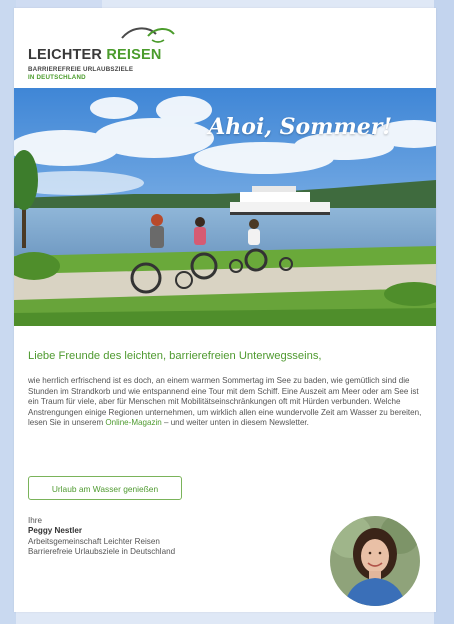 The height and width of the screenshot is (624, 454). Describe the element at coordinates (57, 77) in the screenshot. I see `logo-subtitle-line2: IN DEUTSCHLAND` at that location.